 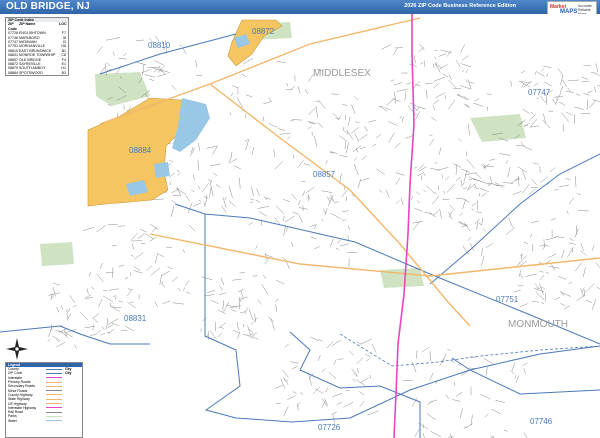 What do you see at coordinates (342, 73) in the screenshot?
I see `county-label: MIDDLESEX` at bounding box center [342, 73].